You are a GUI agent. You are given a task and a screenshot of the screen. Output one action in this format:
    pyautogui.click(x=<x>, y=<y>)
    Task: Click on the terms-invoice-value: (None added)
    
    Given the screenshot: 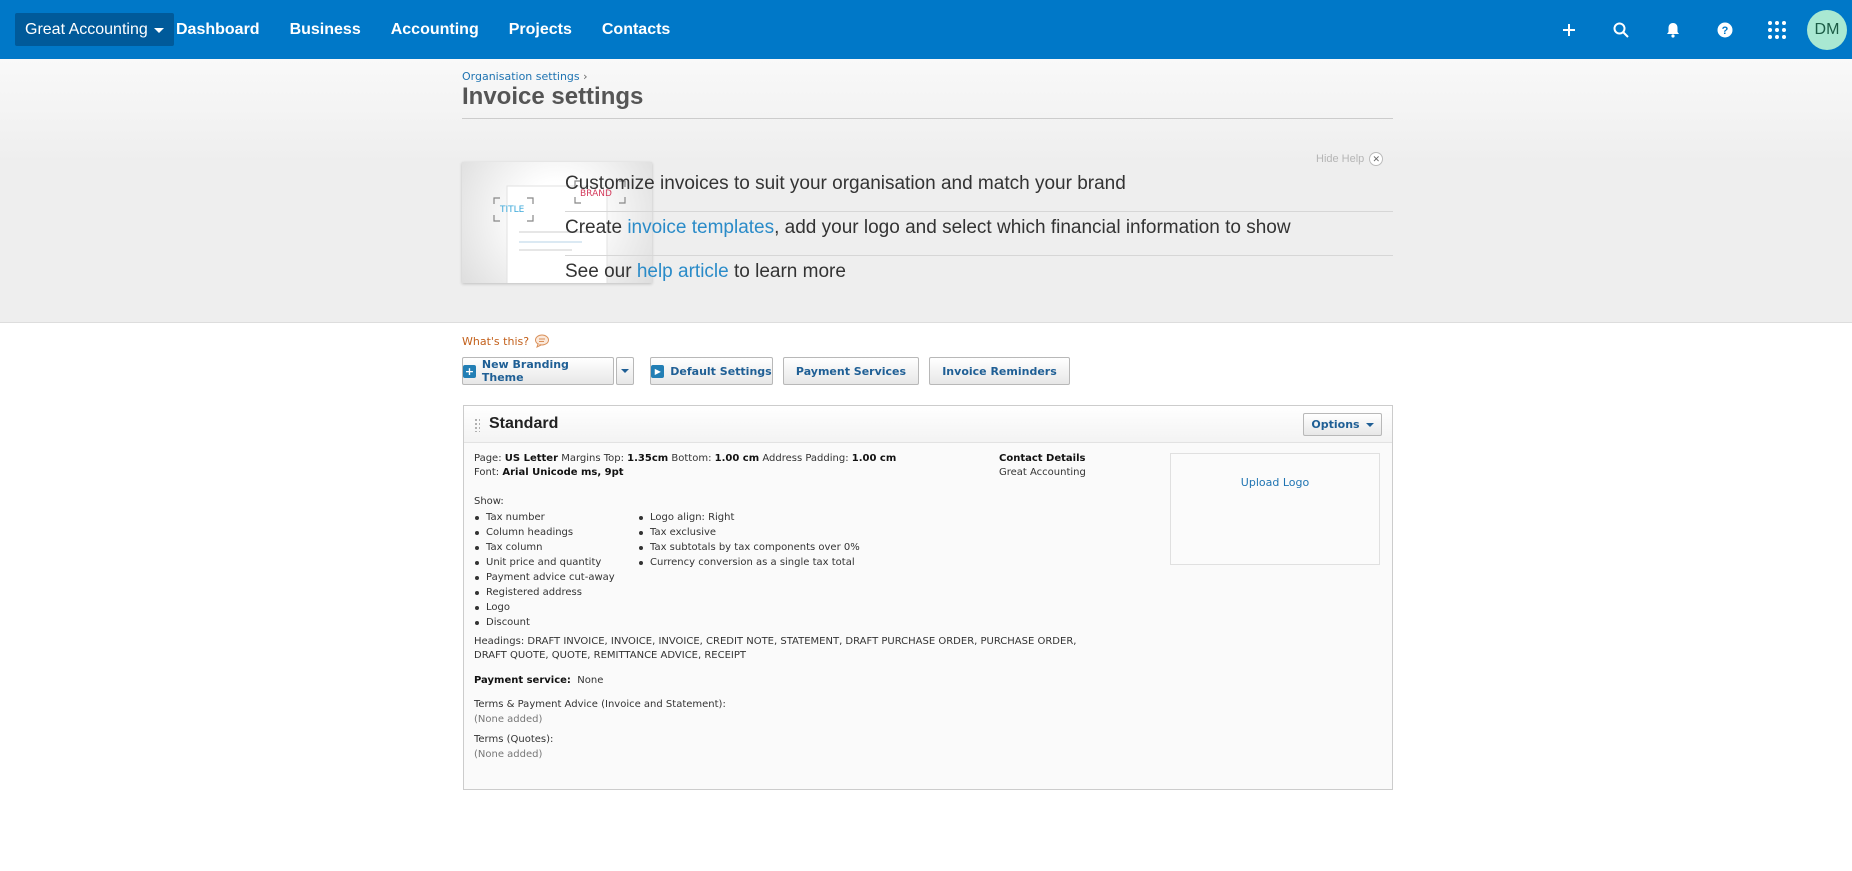 What is the action you would take?
    pyautogui.click(x=508, y=719)
    